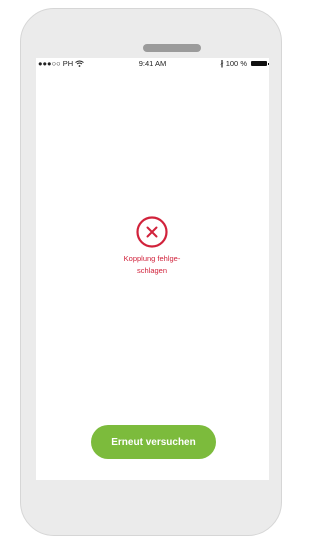  What do you see at coordinates (172, 48) in the screenshot?
I see `speaker-grille` at bounding box center [172, 48].